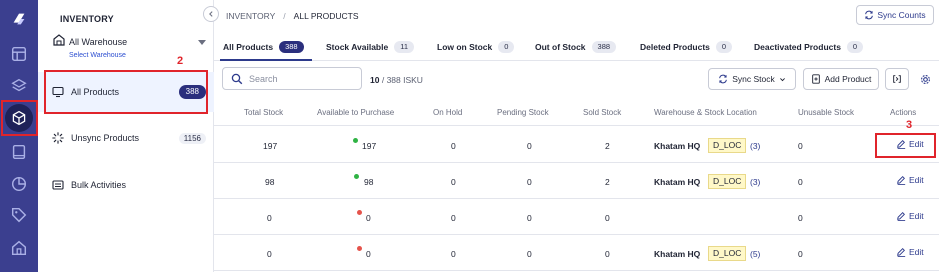  What do you see at coordinates (607, 146) in the screenshot?
I see `sold-cell: 2` at bounding box center [607, 146].